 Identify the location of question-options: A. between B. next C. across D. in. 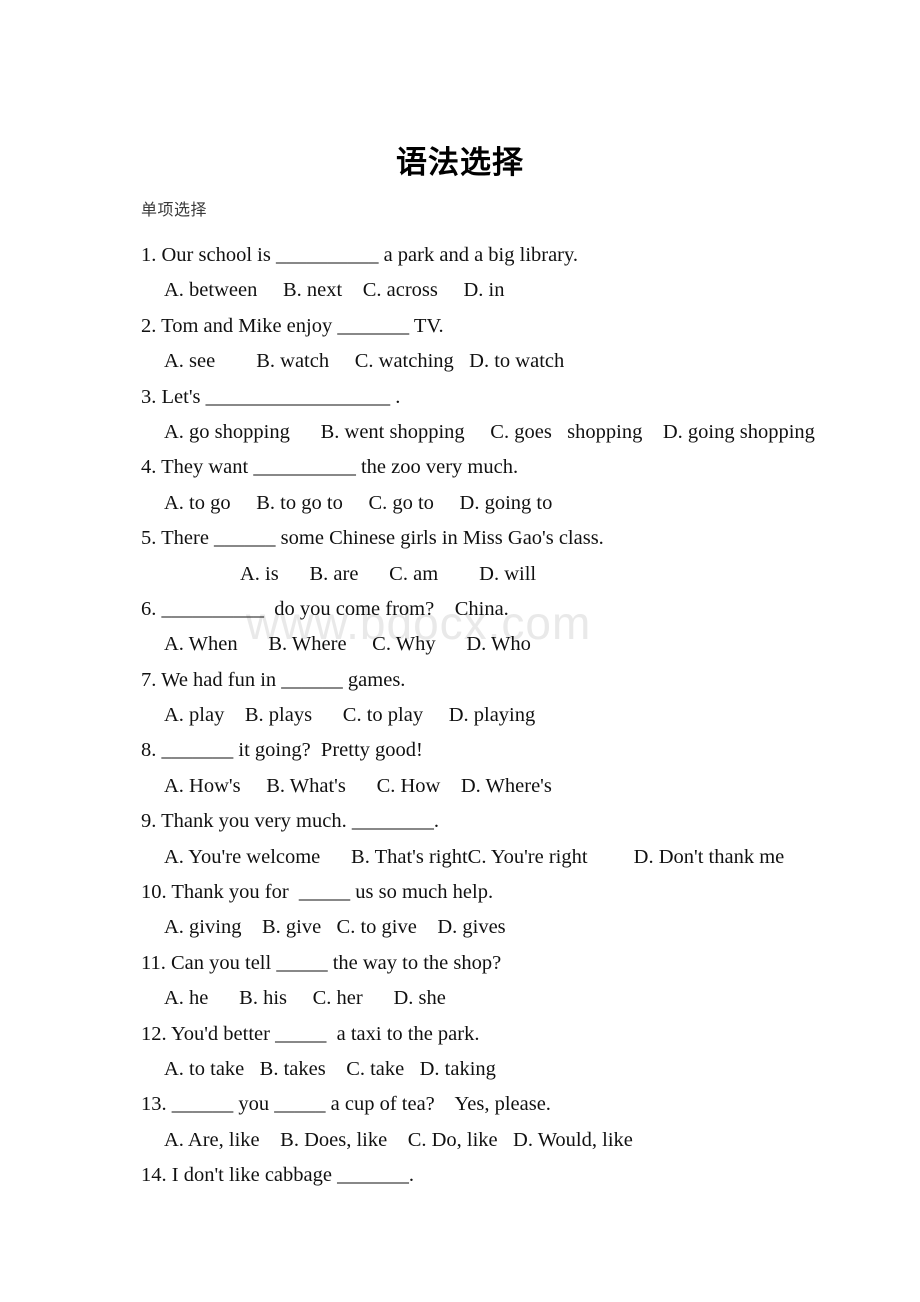
(334, 290).